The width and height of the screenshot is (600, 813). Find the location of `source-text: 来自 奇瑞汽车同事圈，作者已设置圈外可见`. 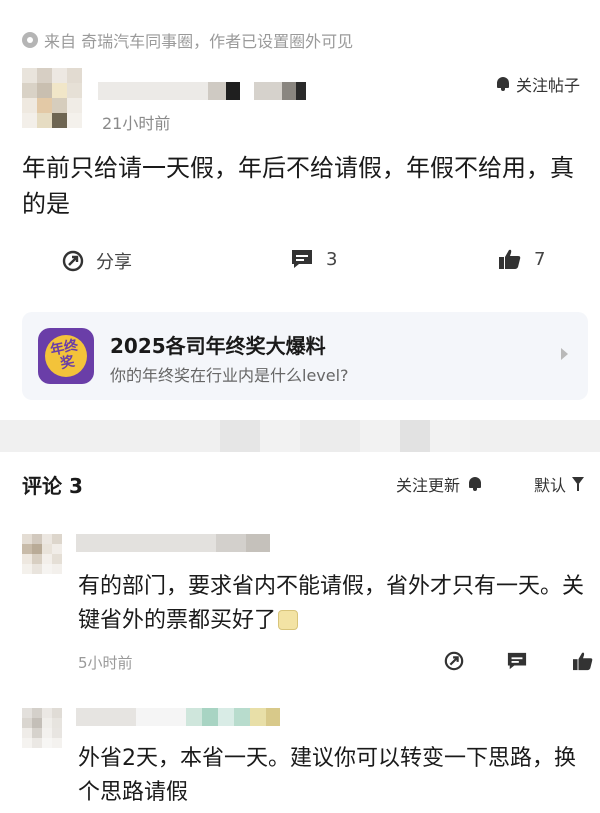

source-text: 来自 奇瑞汽车同事圈，作者已设置圈外可见 is located at coordinates (199, 41).